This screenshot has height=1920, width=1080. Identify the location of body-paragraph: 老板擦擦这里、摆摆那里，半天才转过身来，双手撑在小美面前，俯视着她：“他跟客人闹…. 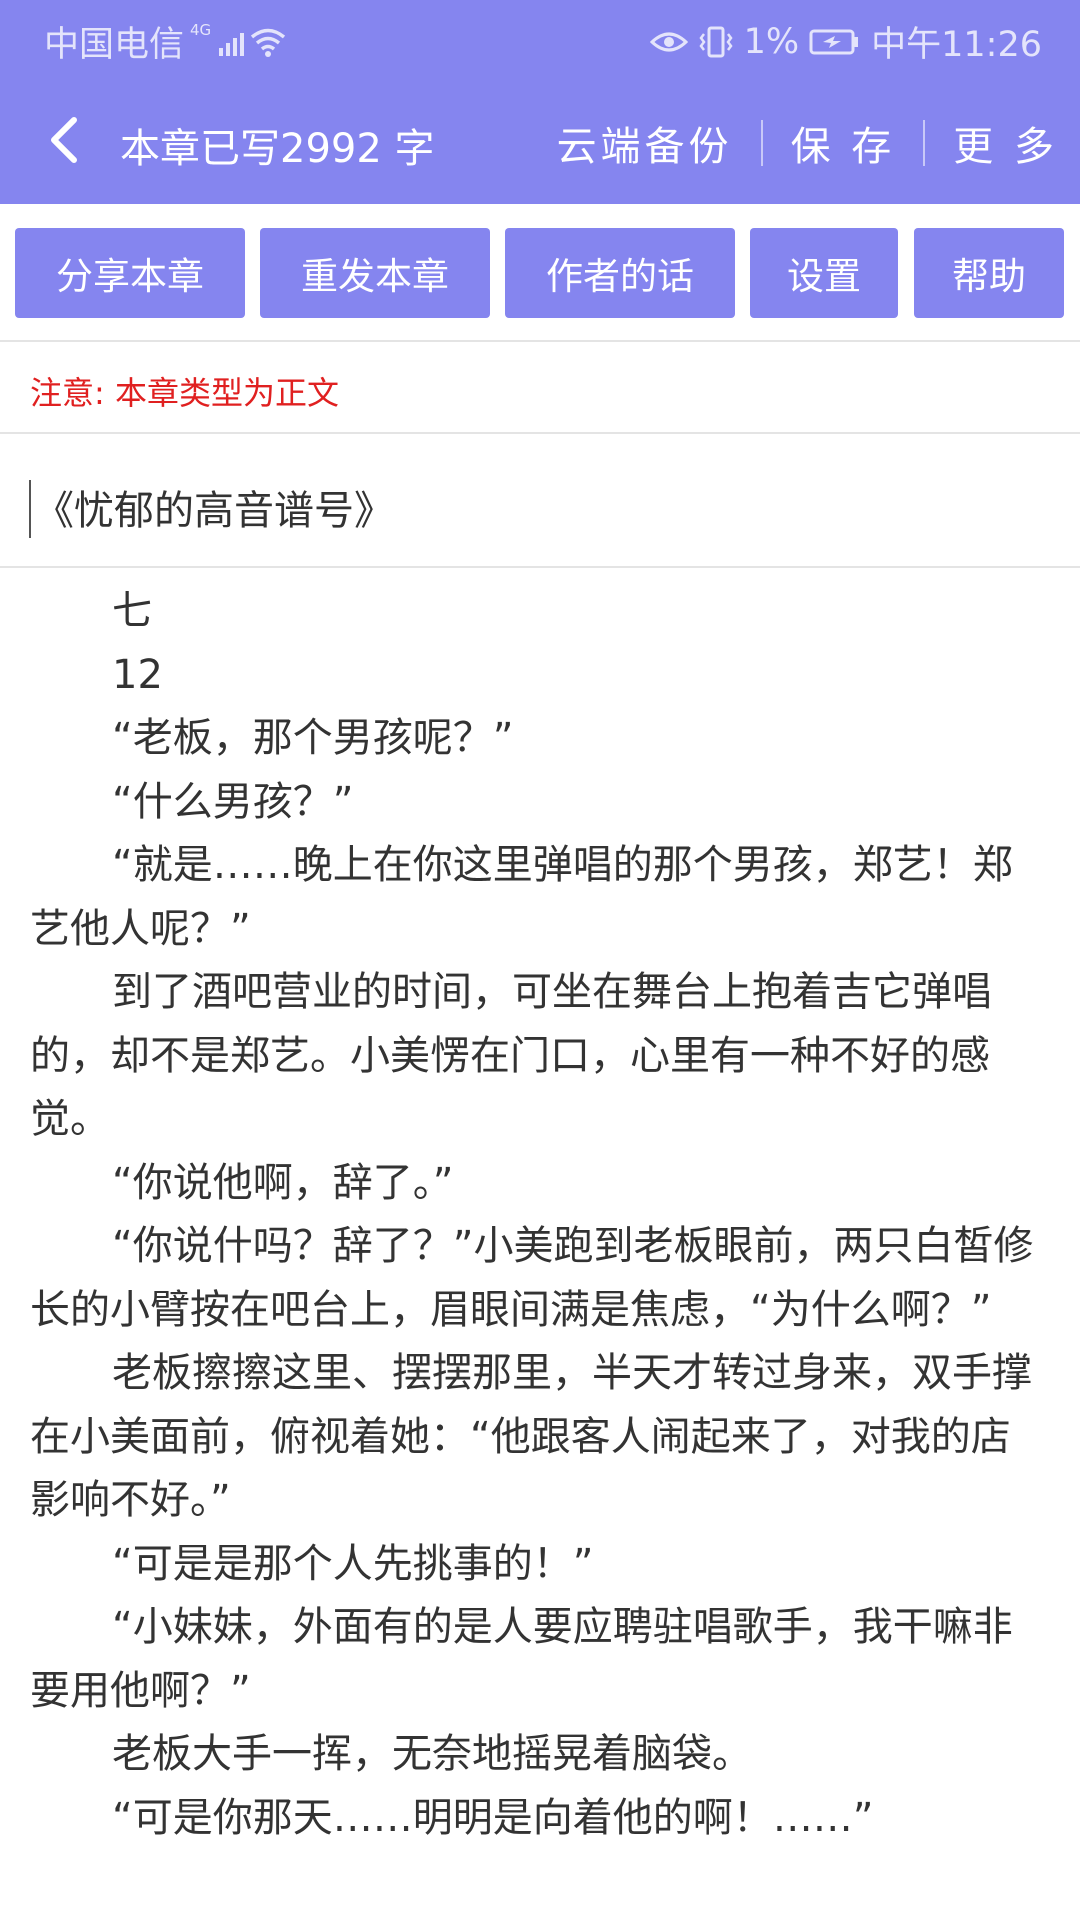
(531, 1436).